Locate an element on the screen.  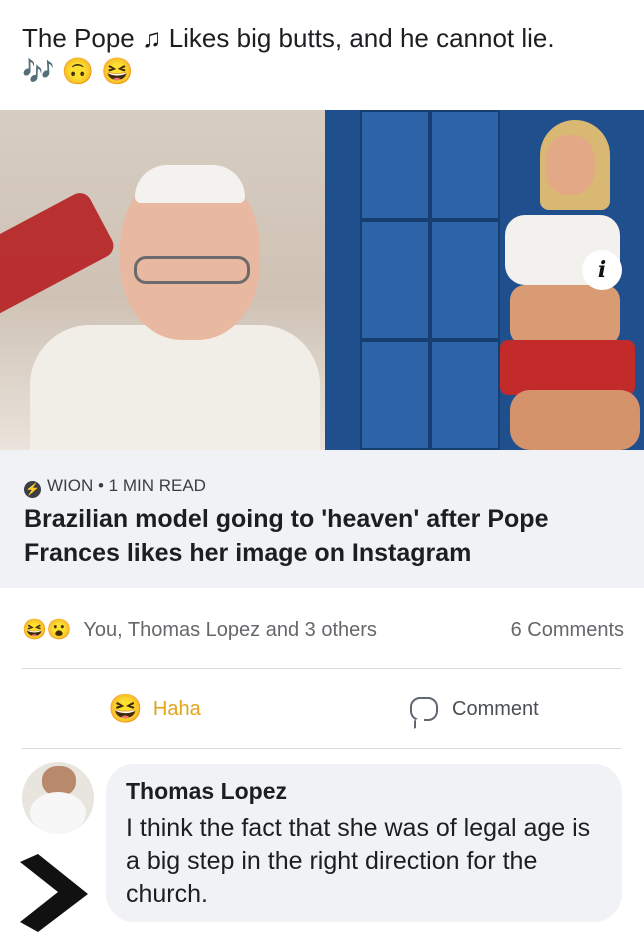
haha-label: Haha is located at coordinates (176, 709).